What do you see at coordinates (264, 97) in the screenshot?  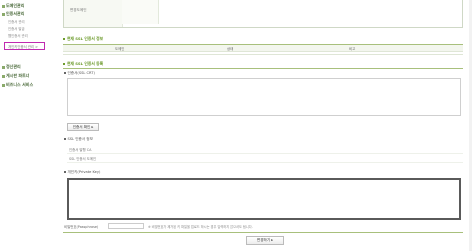 I see `cert-textarea` at bounding box center [264, 97].